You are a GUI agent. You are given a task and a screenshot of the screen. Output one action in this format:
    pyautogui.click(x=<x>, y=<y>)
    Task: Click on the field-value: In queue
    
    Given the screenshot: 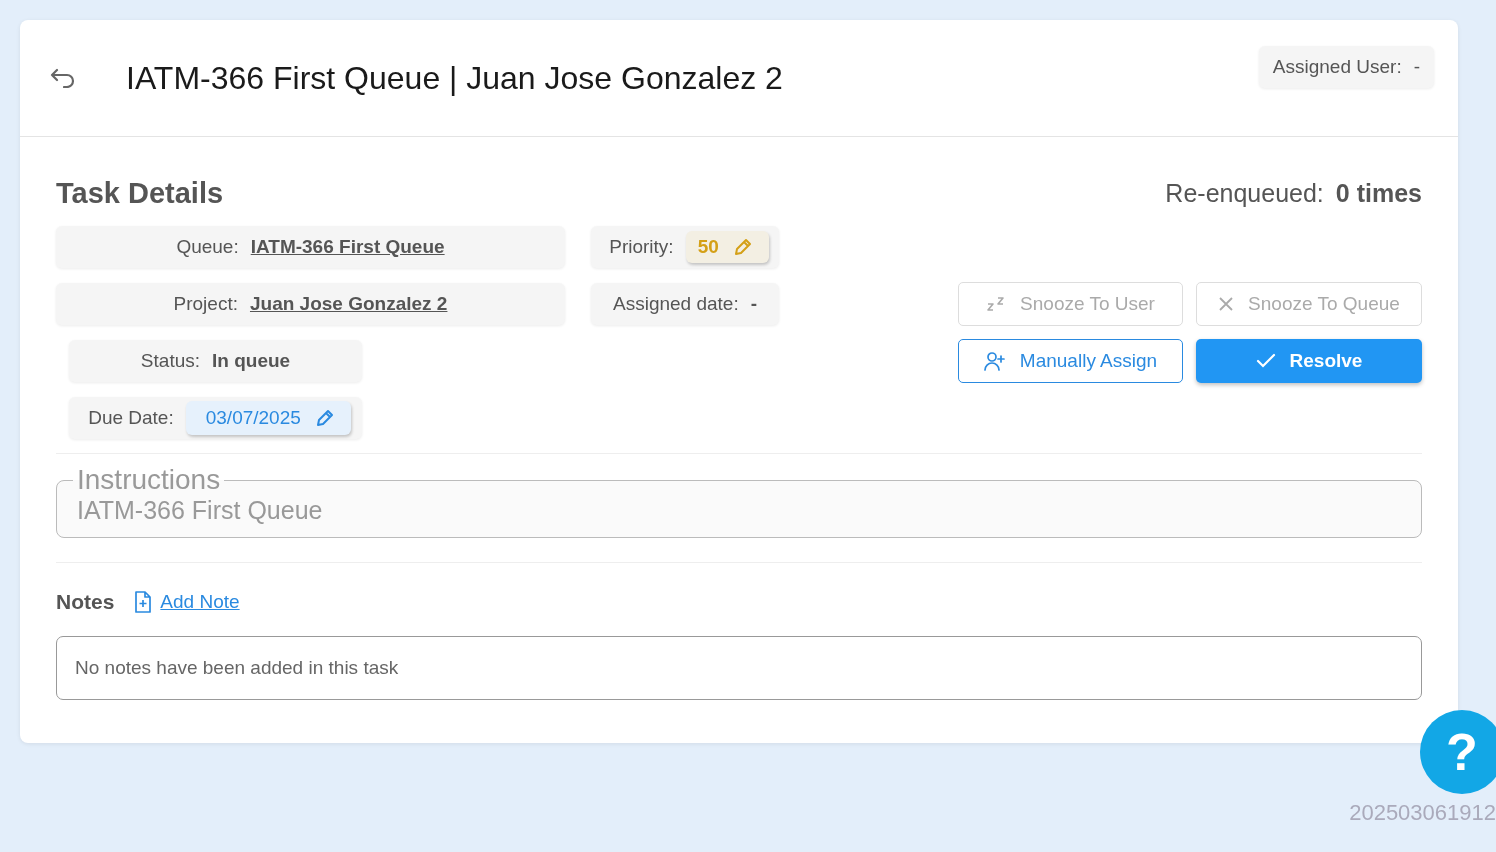 What is the action you would take?
    pyautogui.click(x=251, y=361)
    